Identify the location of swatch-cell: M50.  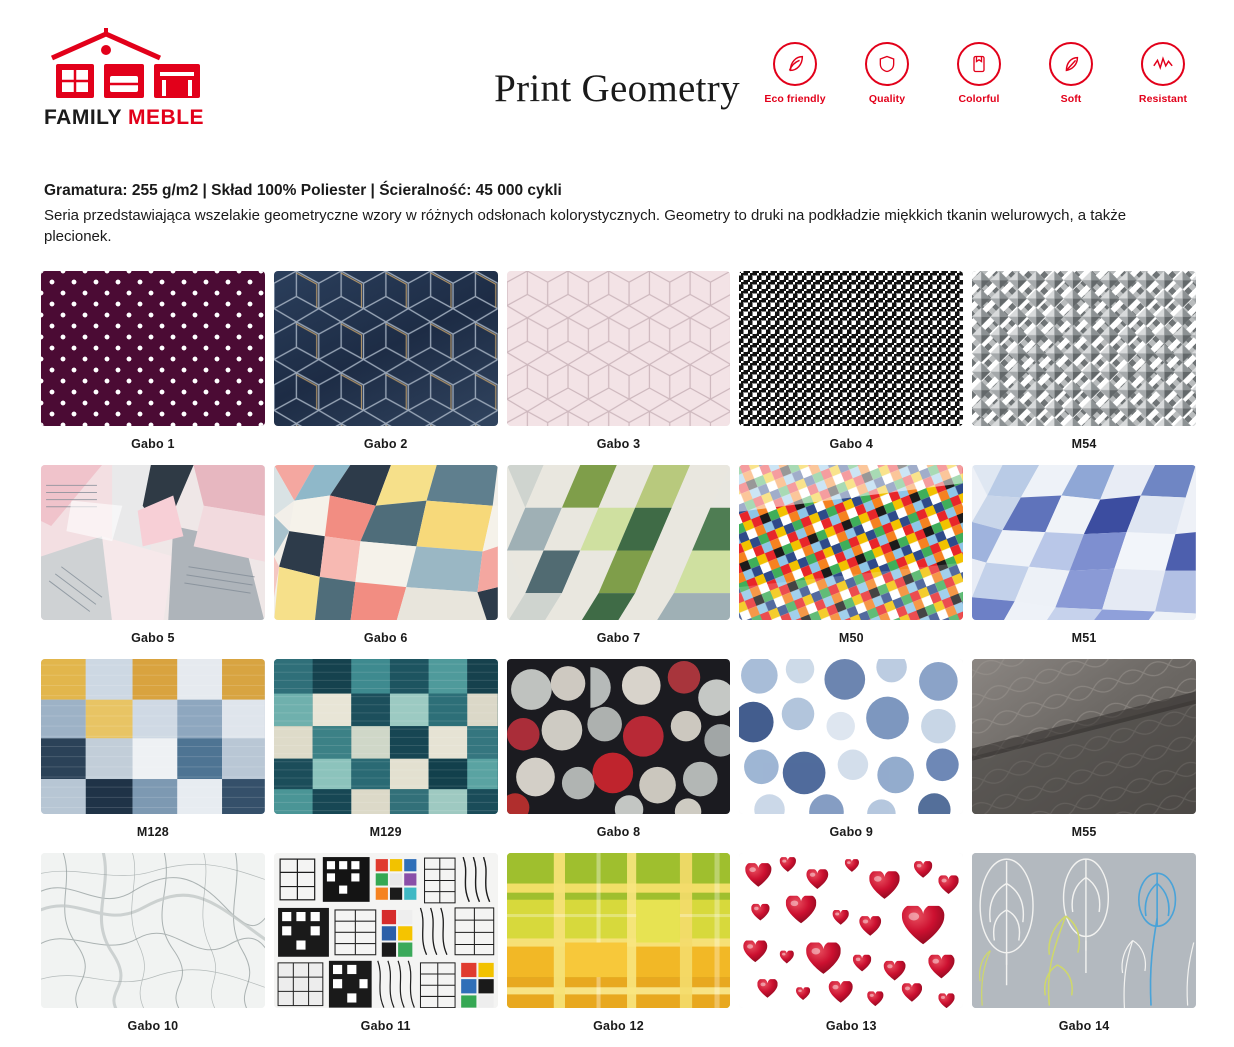
(851, 562).